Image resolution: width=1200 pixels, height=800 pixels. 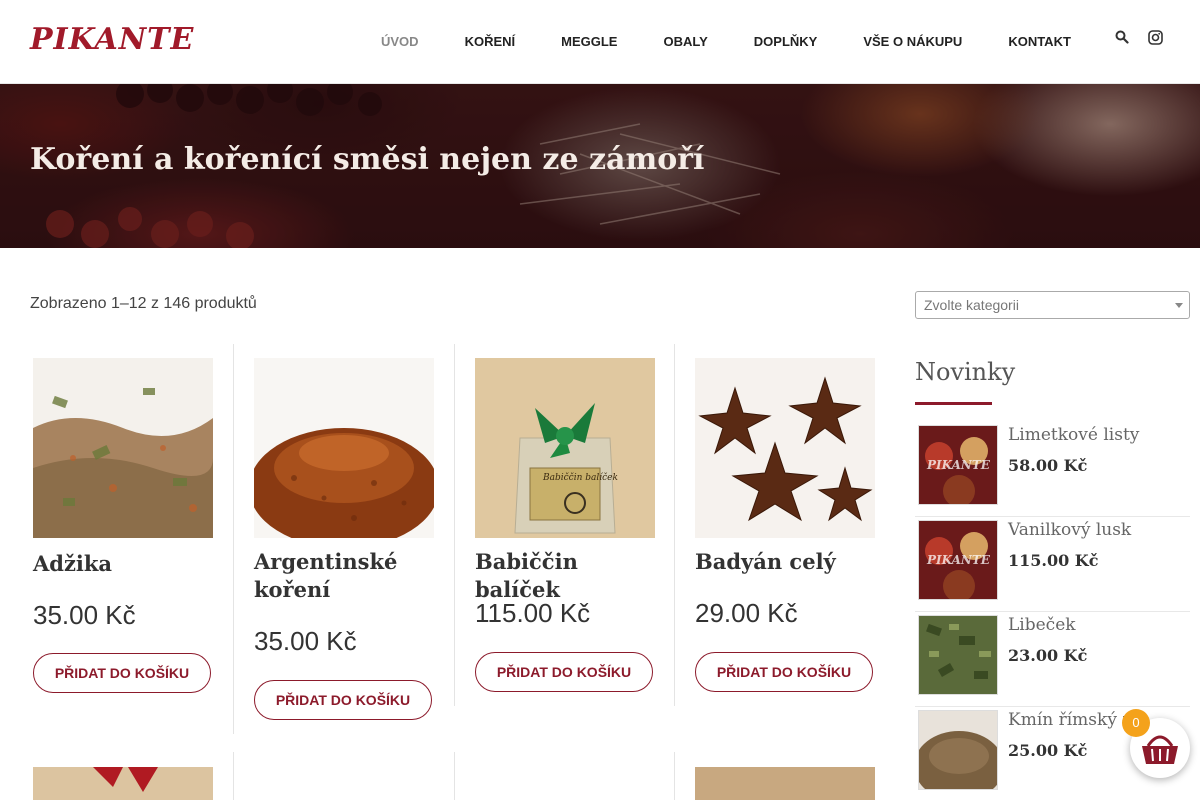 I want to click on sidebar-product-price: 23.00 Kč, so click(x=1048, y=655).